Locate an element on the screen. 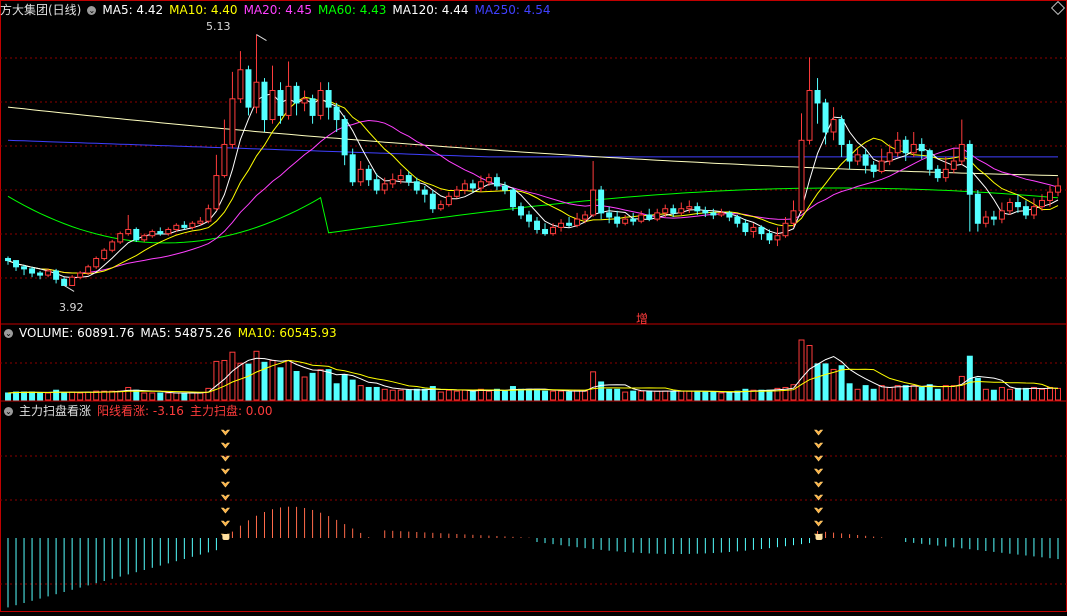 This screenshot has height=616, width=1067. indicator-settings-icon: ⌄ is located at coordinates (8, 411).